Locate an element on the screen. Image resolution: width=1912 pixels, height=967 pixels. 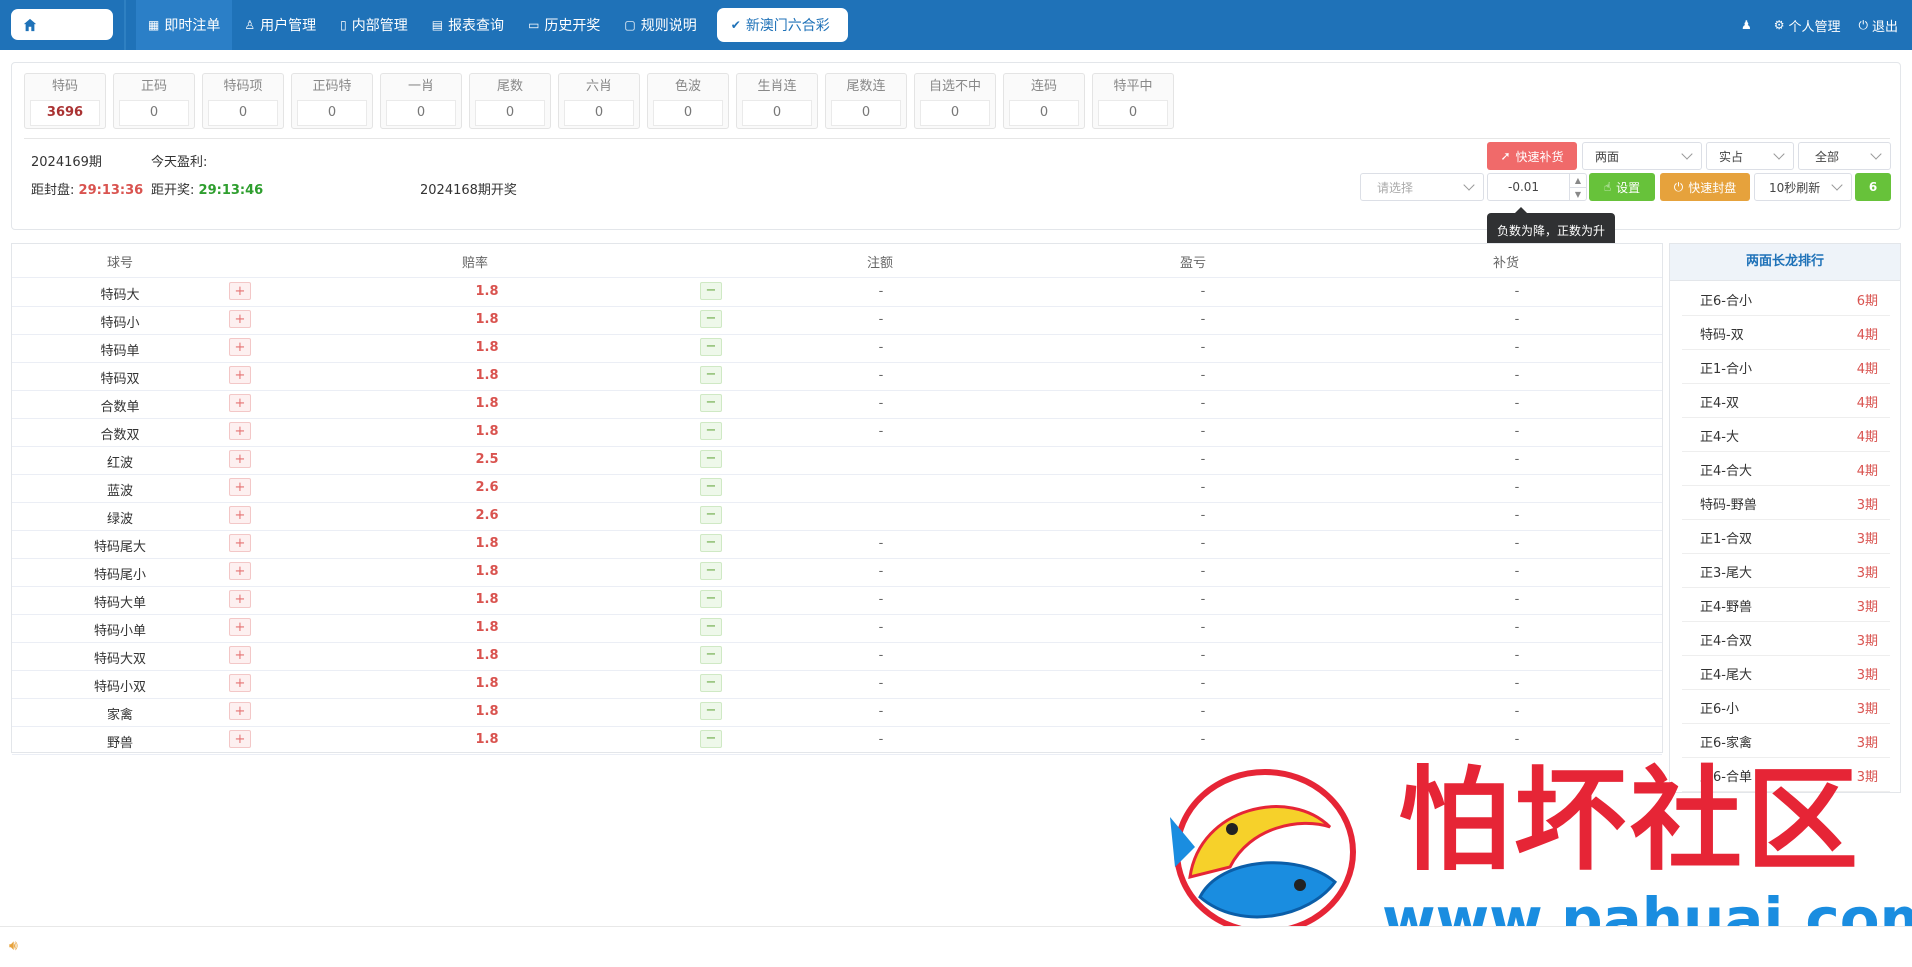
table-row: 特码尾小 +1.8 − - - - is located at coordinates (837, 572).